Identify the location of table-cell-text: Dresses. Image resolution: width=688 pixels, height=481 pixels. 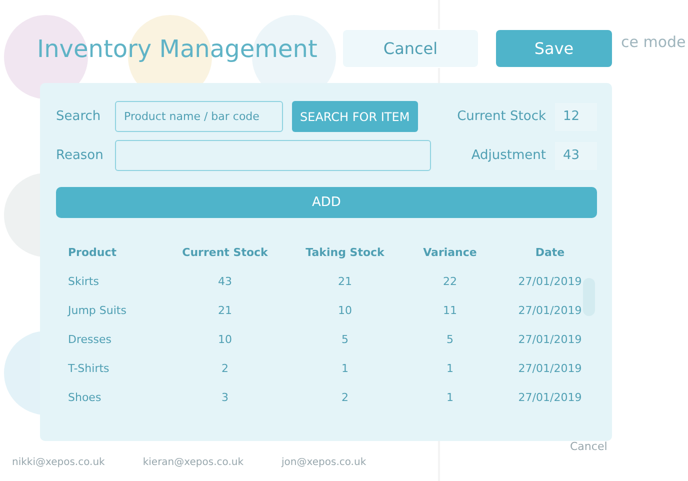
(90, 339).